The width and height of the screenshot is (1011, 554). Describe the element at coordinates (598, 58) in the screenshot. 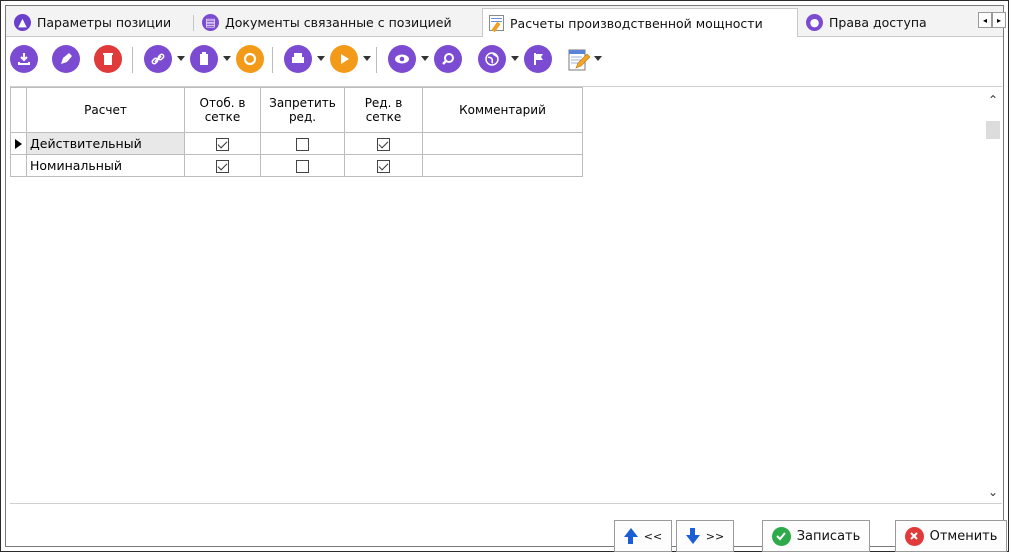

I see `note-edit-dropdown-arrow` at that location.